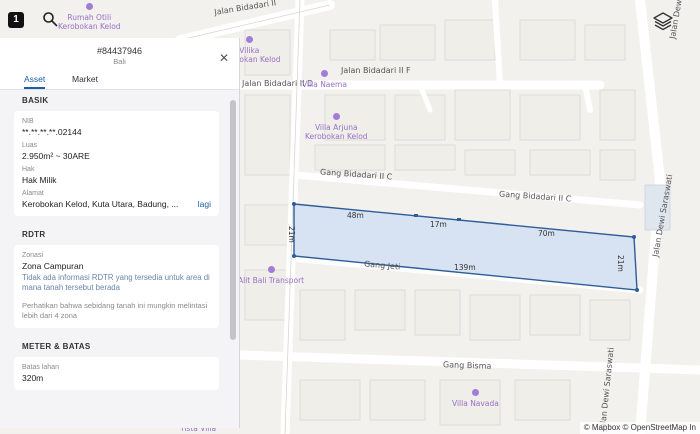 Image resolution: width=700 pixels, height=434 pixels. What do you see at coordinates (119, 61) in the screenshot?
I see `parcel-region: Bali` at bounding box center [119, 61].